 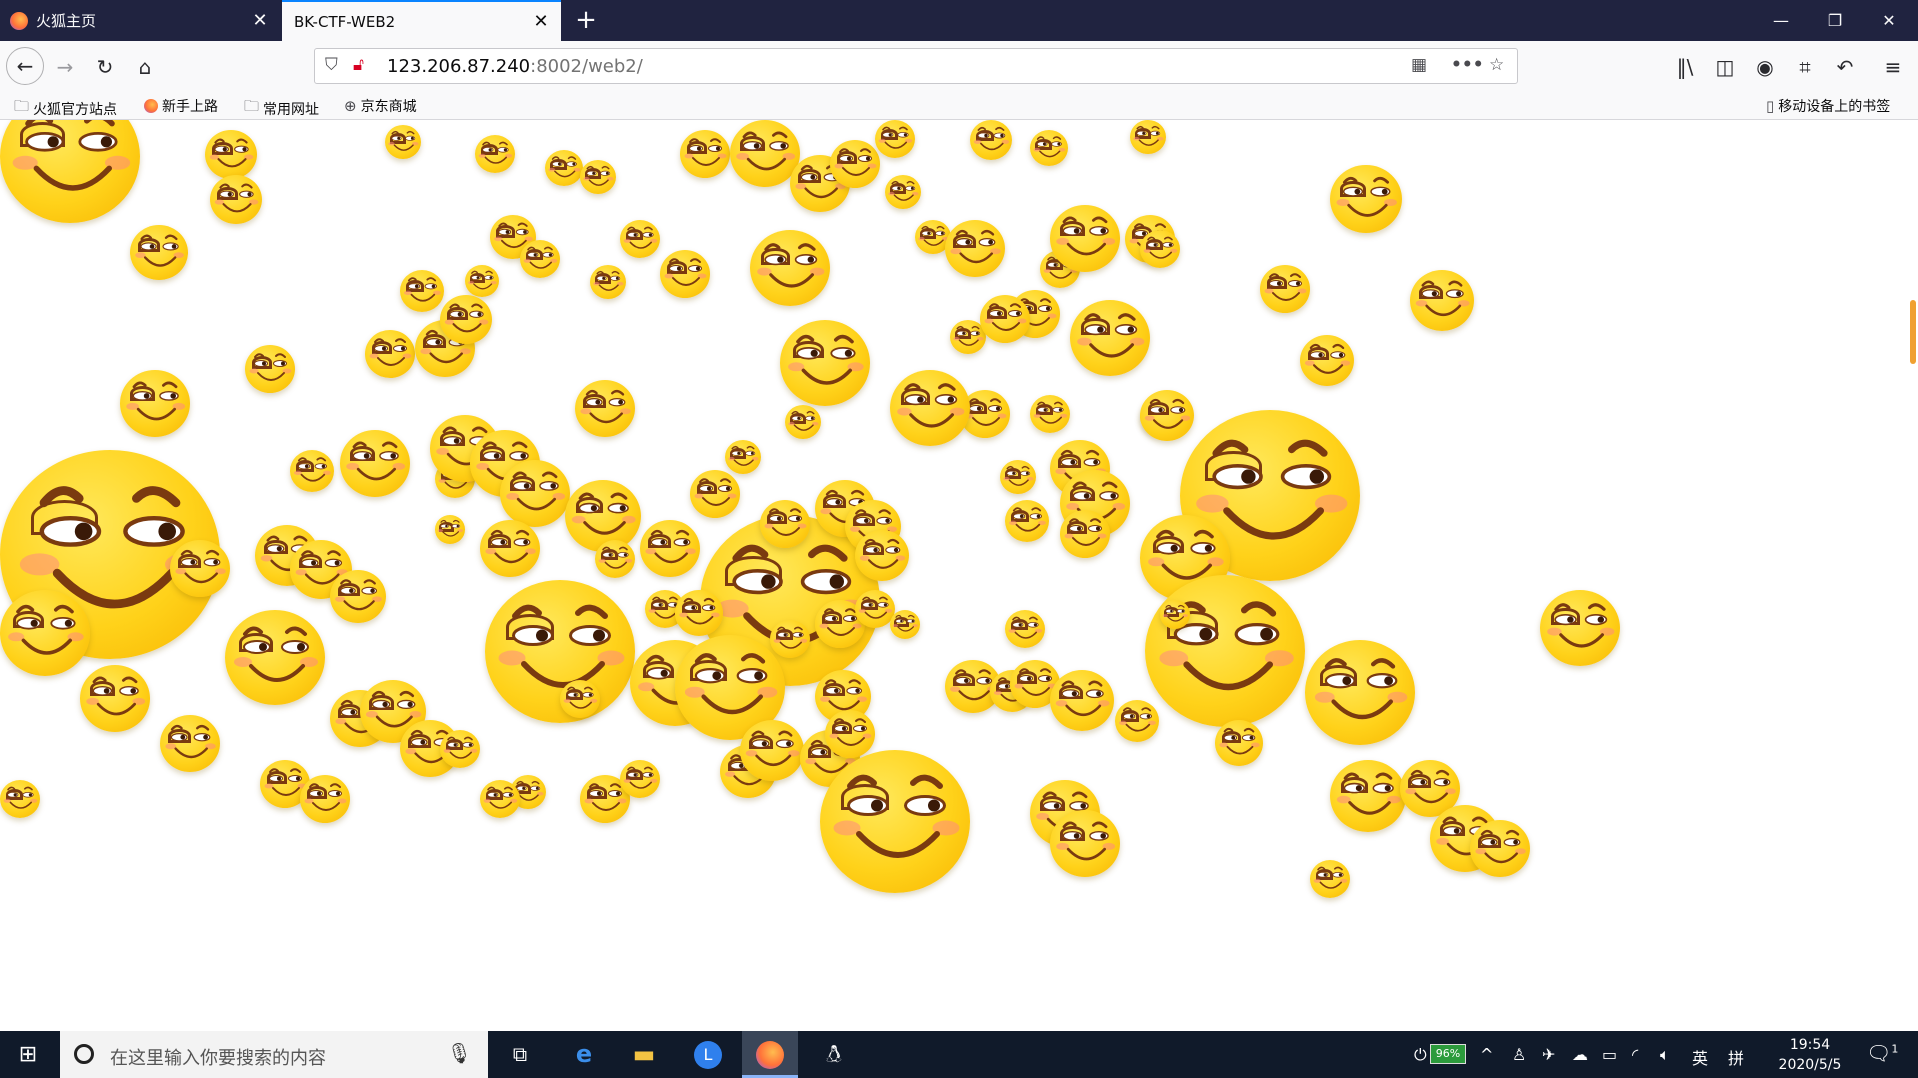 I want to click on bookmark-label: 移动设备上的书签, so click(x=1834, y=107).